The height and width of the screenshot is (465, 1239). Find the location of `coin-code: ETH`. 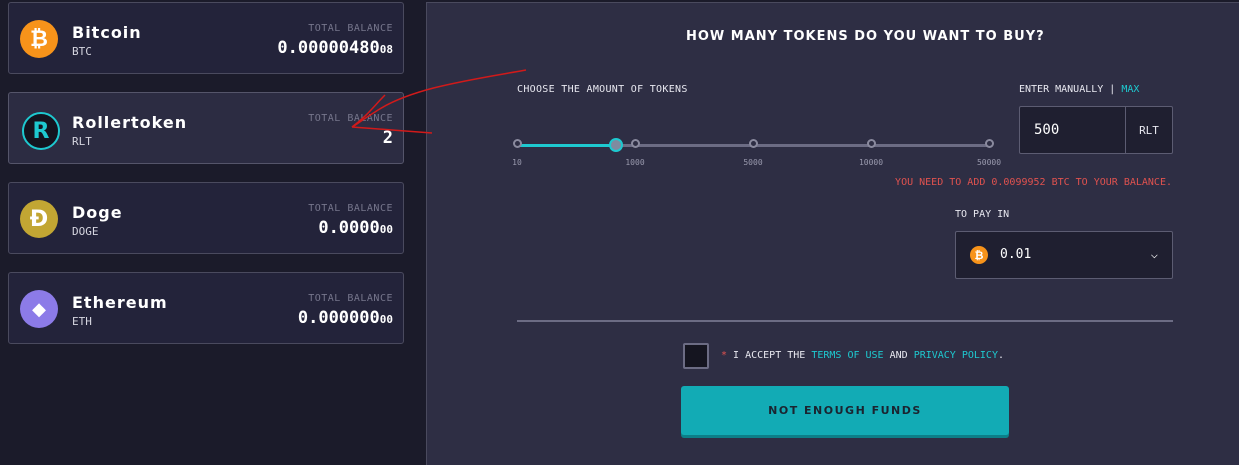

coin-code: ETH is located at coordinates (82, 321).